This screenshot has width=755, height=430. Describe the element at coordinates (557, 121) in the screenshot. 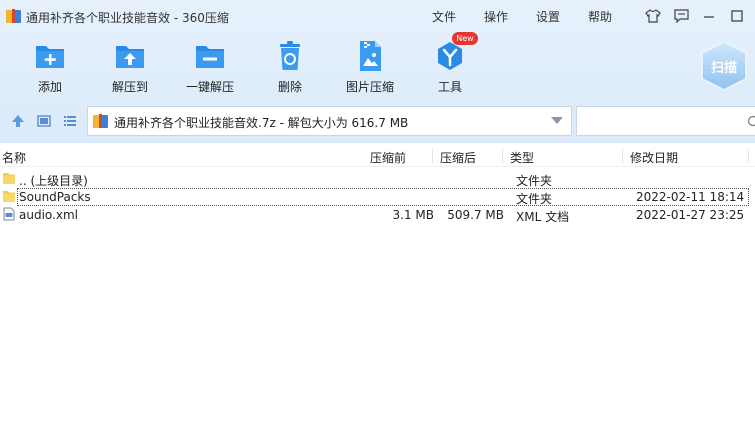

I see `dropdown-arrow-icon` at that location.